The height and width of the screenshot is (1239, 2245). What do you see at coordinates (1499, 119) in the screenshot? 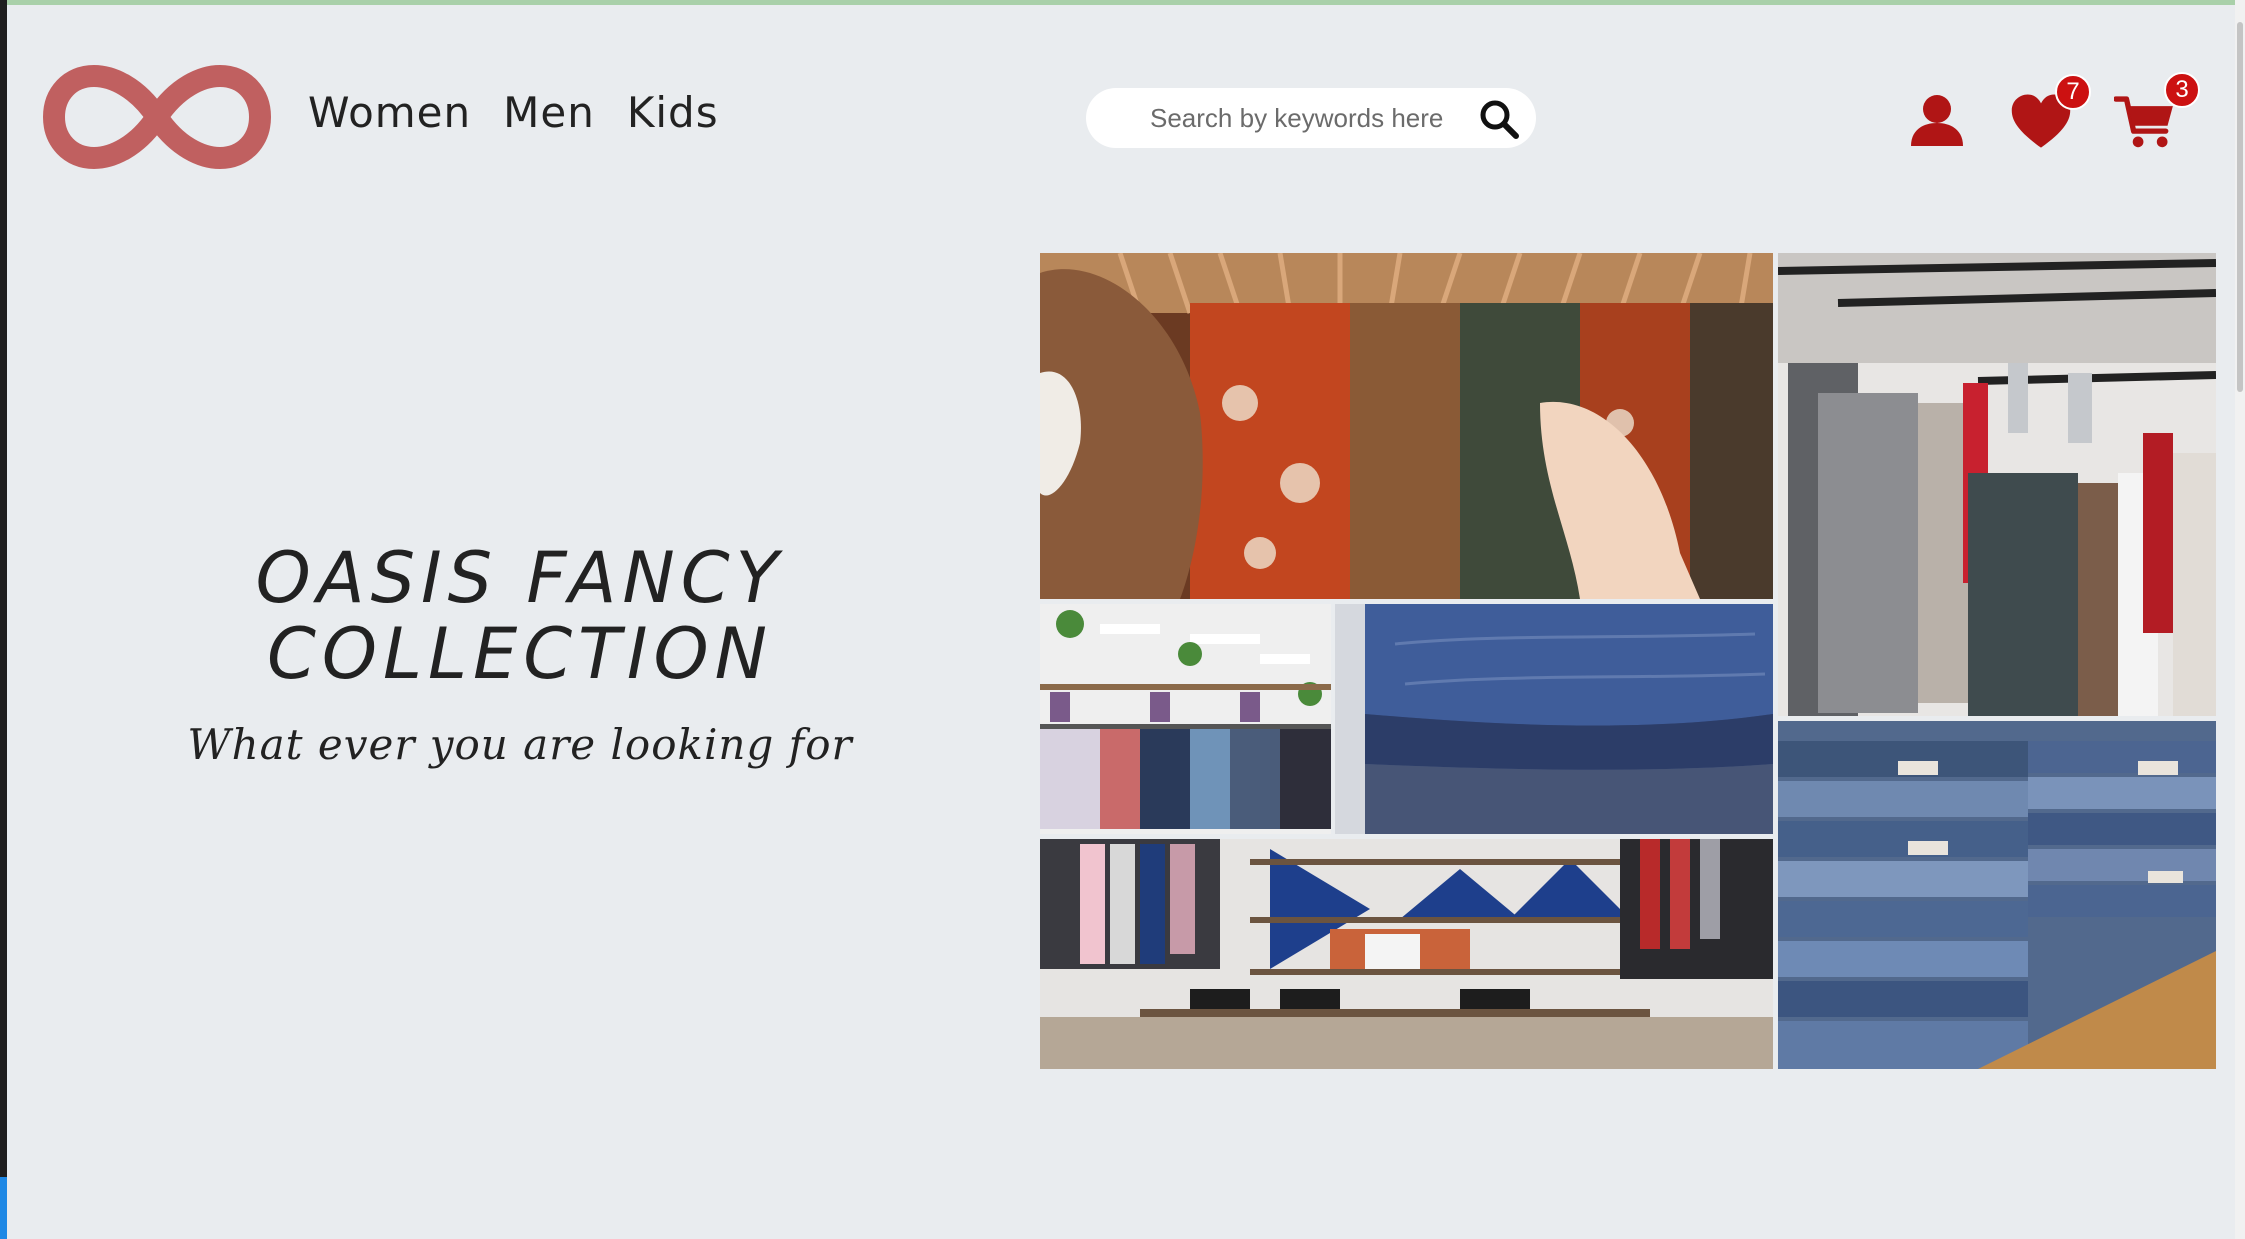
I see `search-icon` at bounding box center [1499, 119].